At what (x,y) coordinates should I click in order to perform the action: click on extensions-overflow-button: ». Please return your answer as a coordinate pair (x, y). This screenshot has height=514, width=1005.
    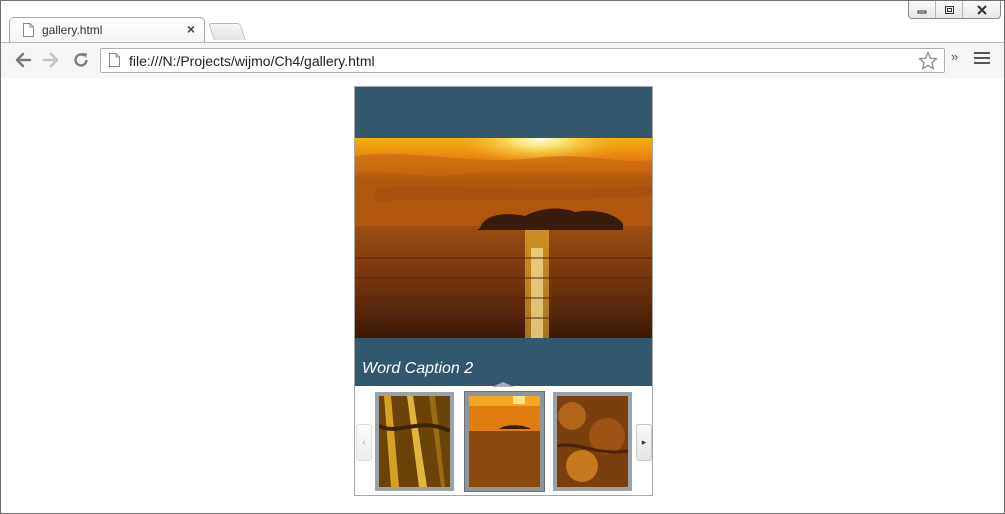
    Looking at the image, I should click on (954, 56).